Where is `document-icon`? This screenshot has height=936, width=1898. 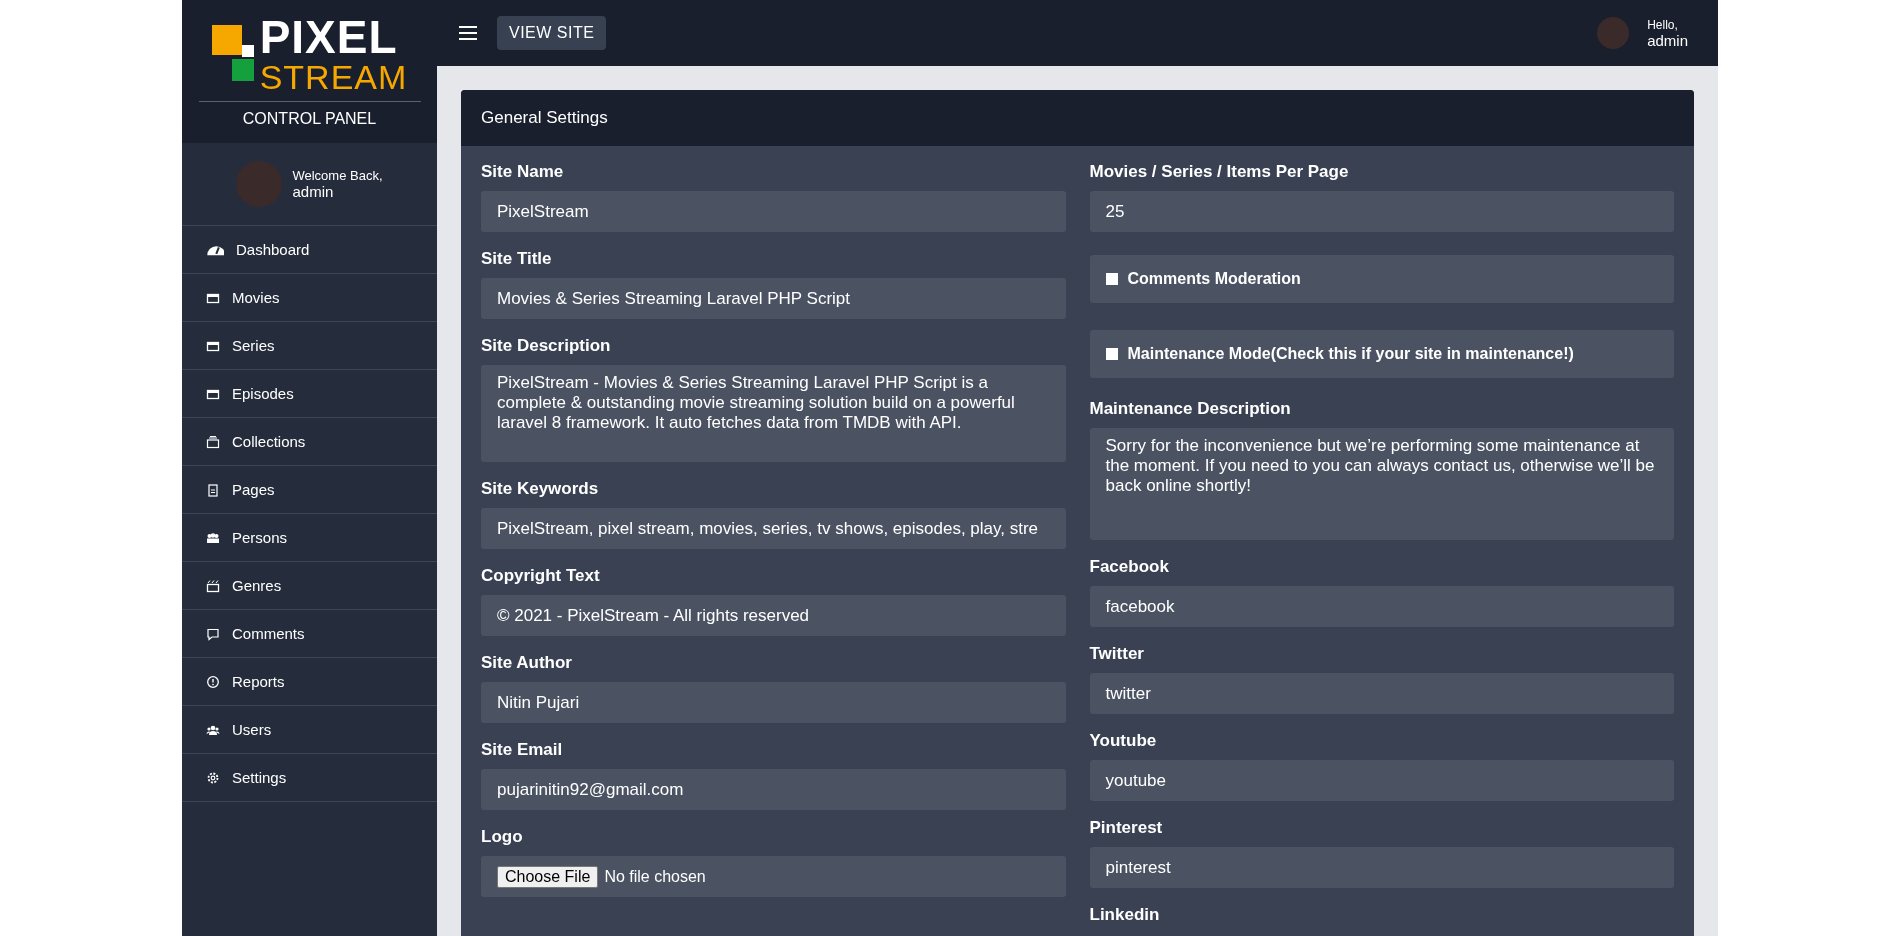
document-icon is located at coordinates (213, 489).